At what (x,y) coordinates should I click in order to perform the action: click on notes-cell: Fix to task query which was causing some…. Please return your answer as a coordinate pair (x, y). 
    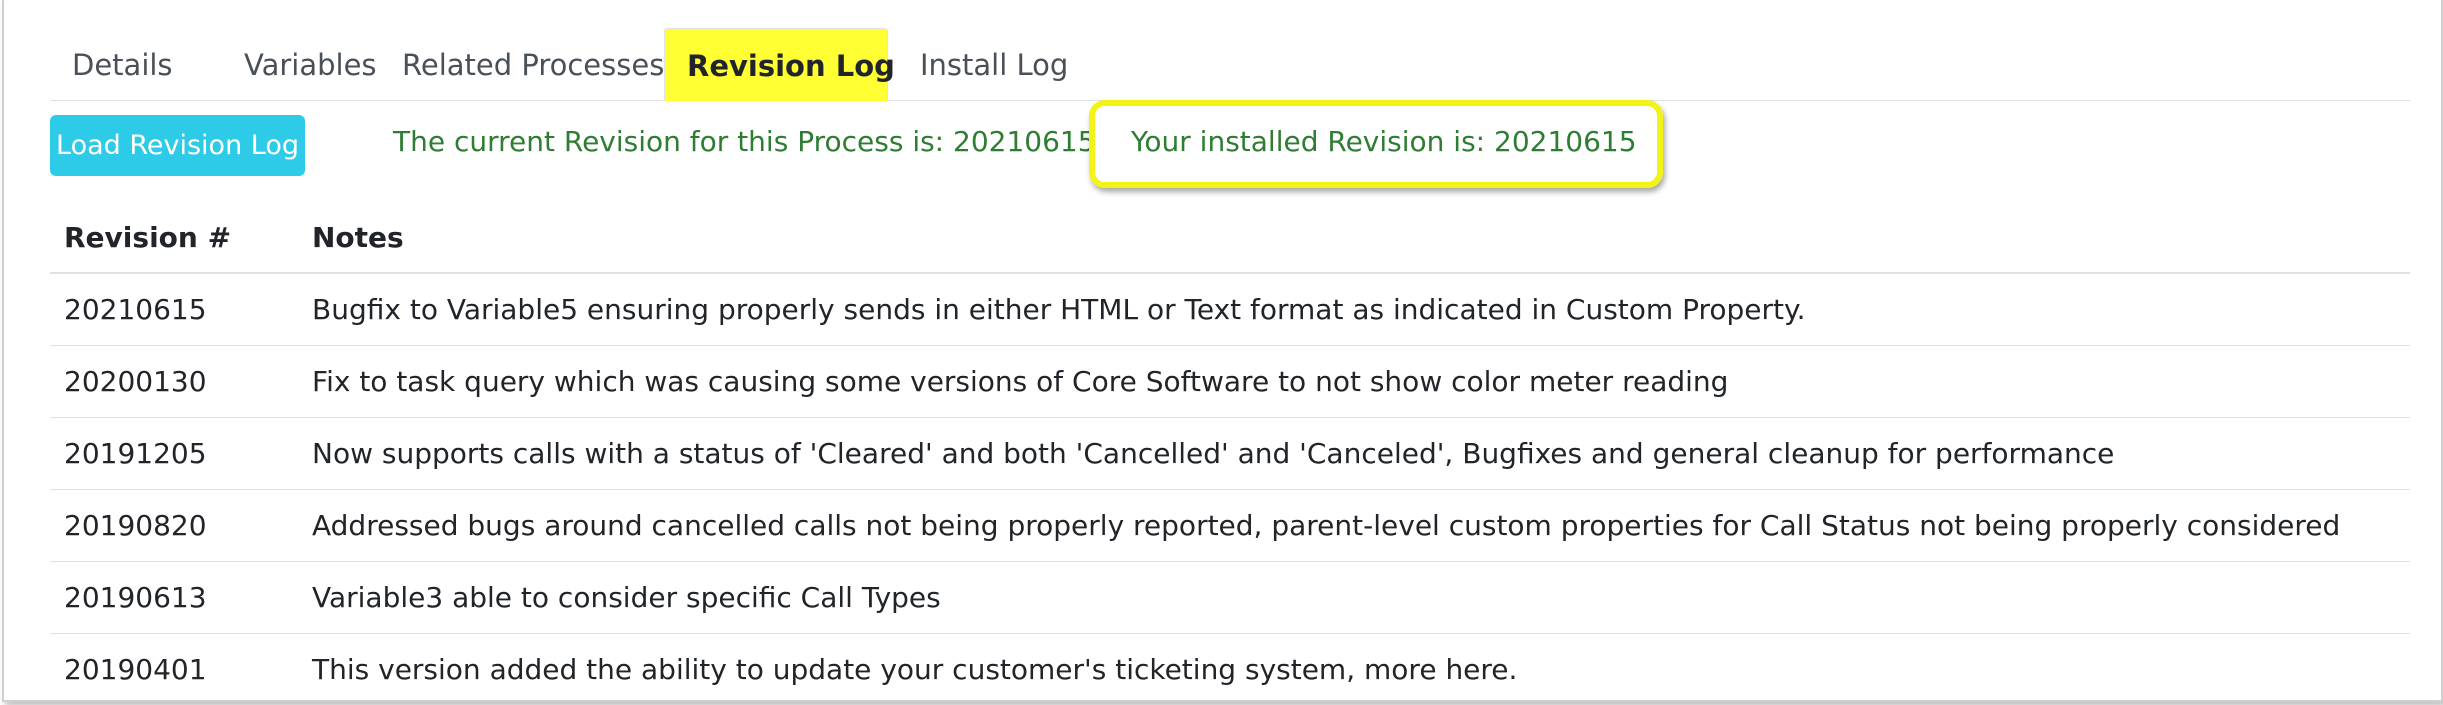
    Looking at the image, I should click on (1354, 381).